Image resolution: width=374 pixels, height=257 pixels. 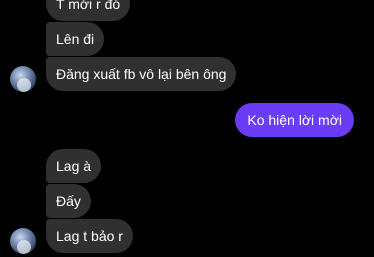 I want to click on incoming-message: Đấy, so click(x=68, y=201).